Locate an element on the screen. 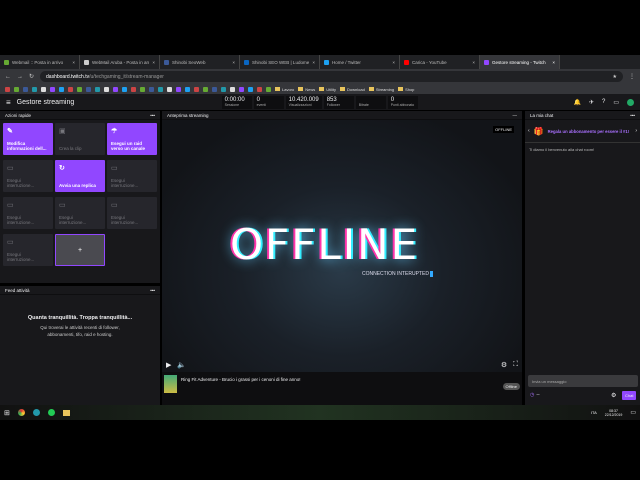 Image resolution: width=640 pixels, height=480 pixels. add-action-button: + is located at coordinates (80, 250).